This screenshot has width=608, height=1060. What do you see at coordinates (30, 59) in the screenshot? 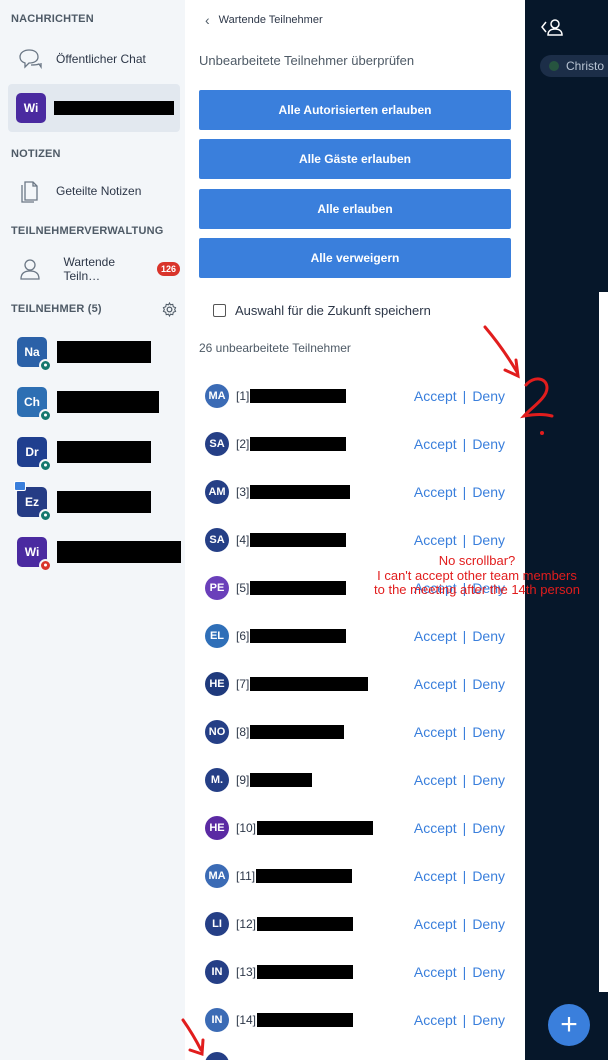
I see `chat-icon` at bounding box center [30, 59].